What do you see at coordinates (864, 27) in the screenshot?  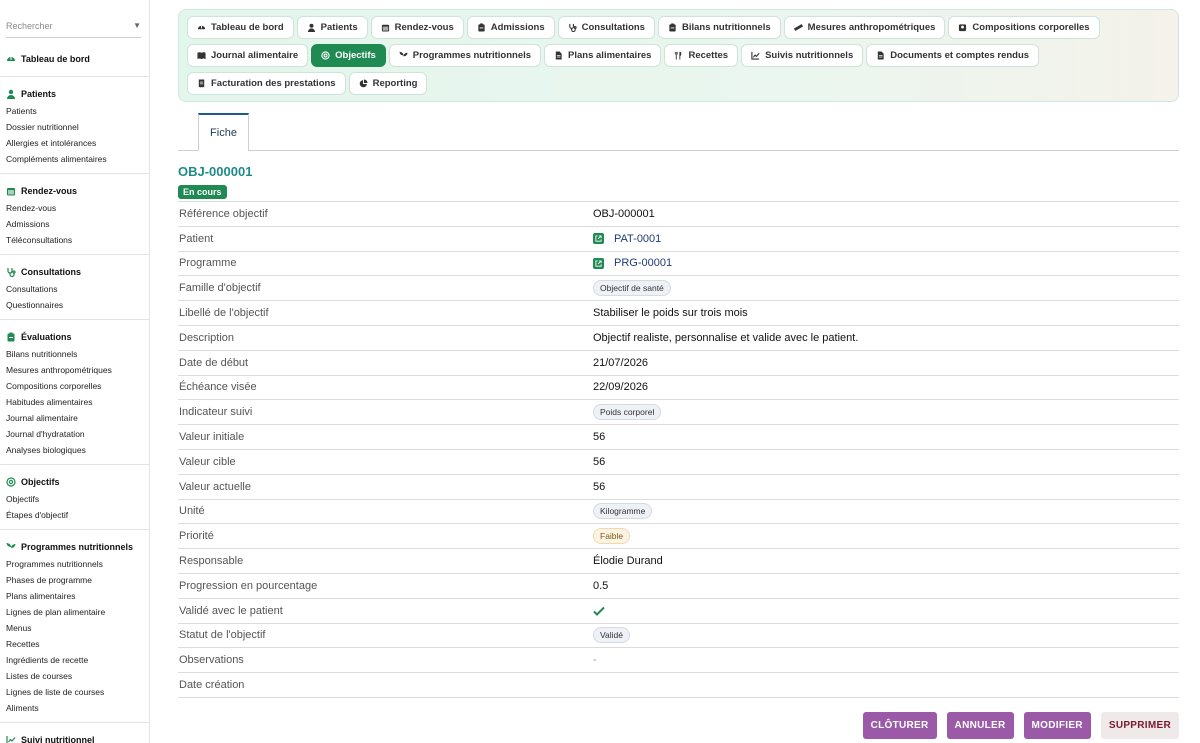 I see `nav-mesures-anthropometriques: Mesures anthropométriques` at bounding box center [864, 27].